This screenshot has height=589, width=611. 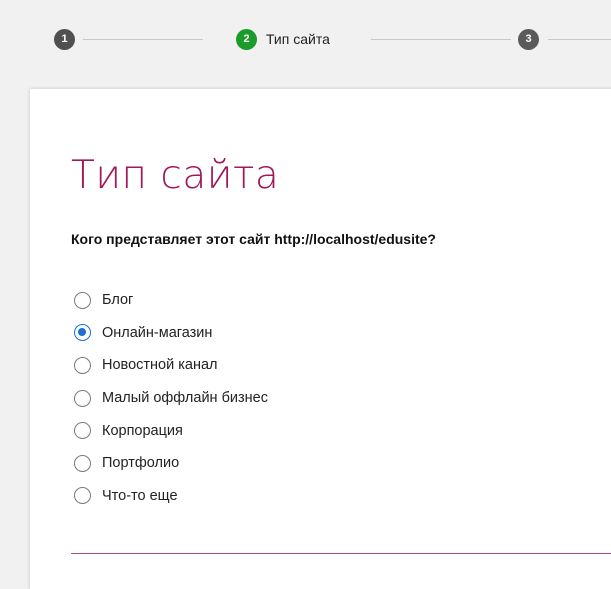 I want to click on page-title: Тип сайта, so click(x=175, y=175).